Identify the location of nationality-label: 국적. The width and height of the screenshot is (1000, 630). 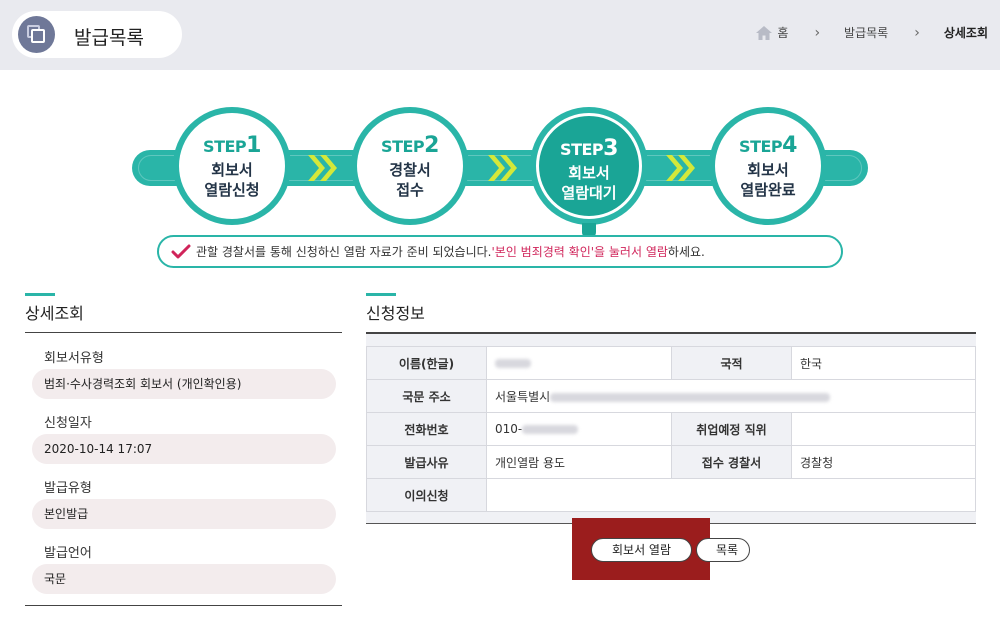
(731, 363).